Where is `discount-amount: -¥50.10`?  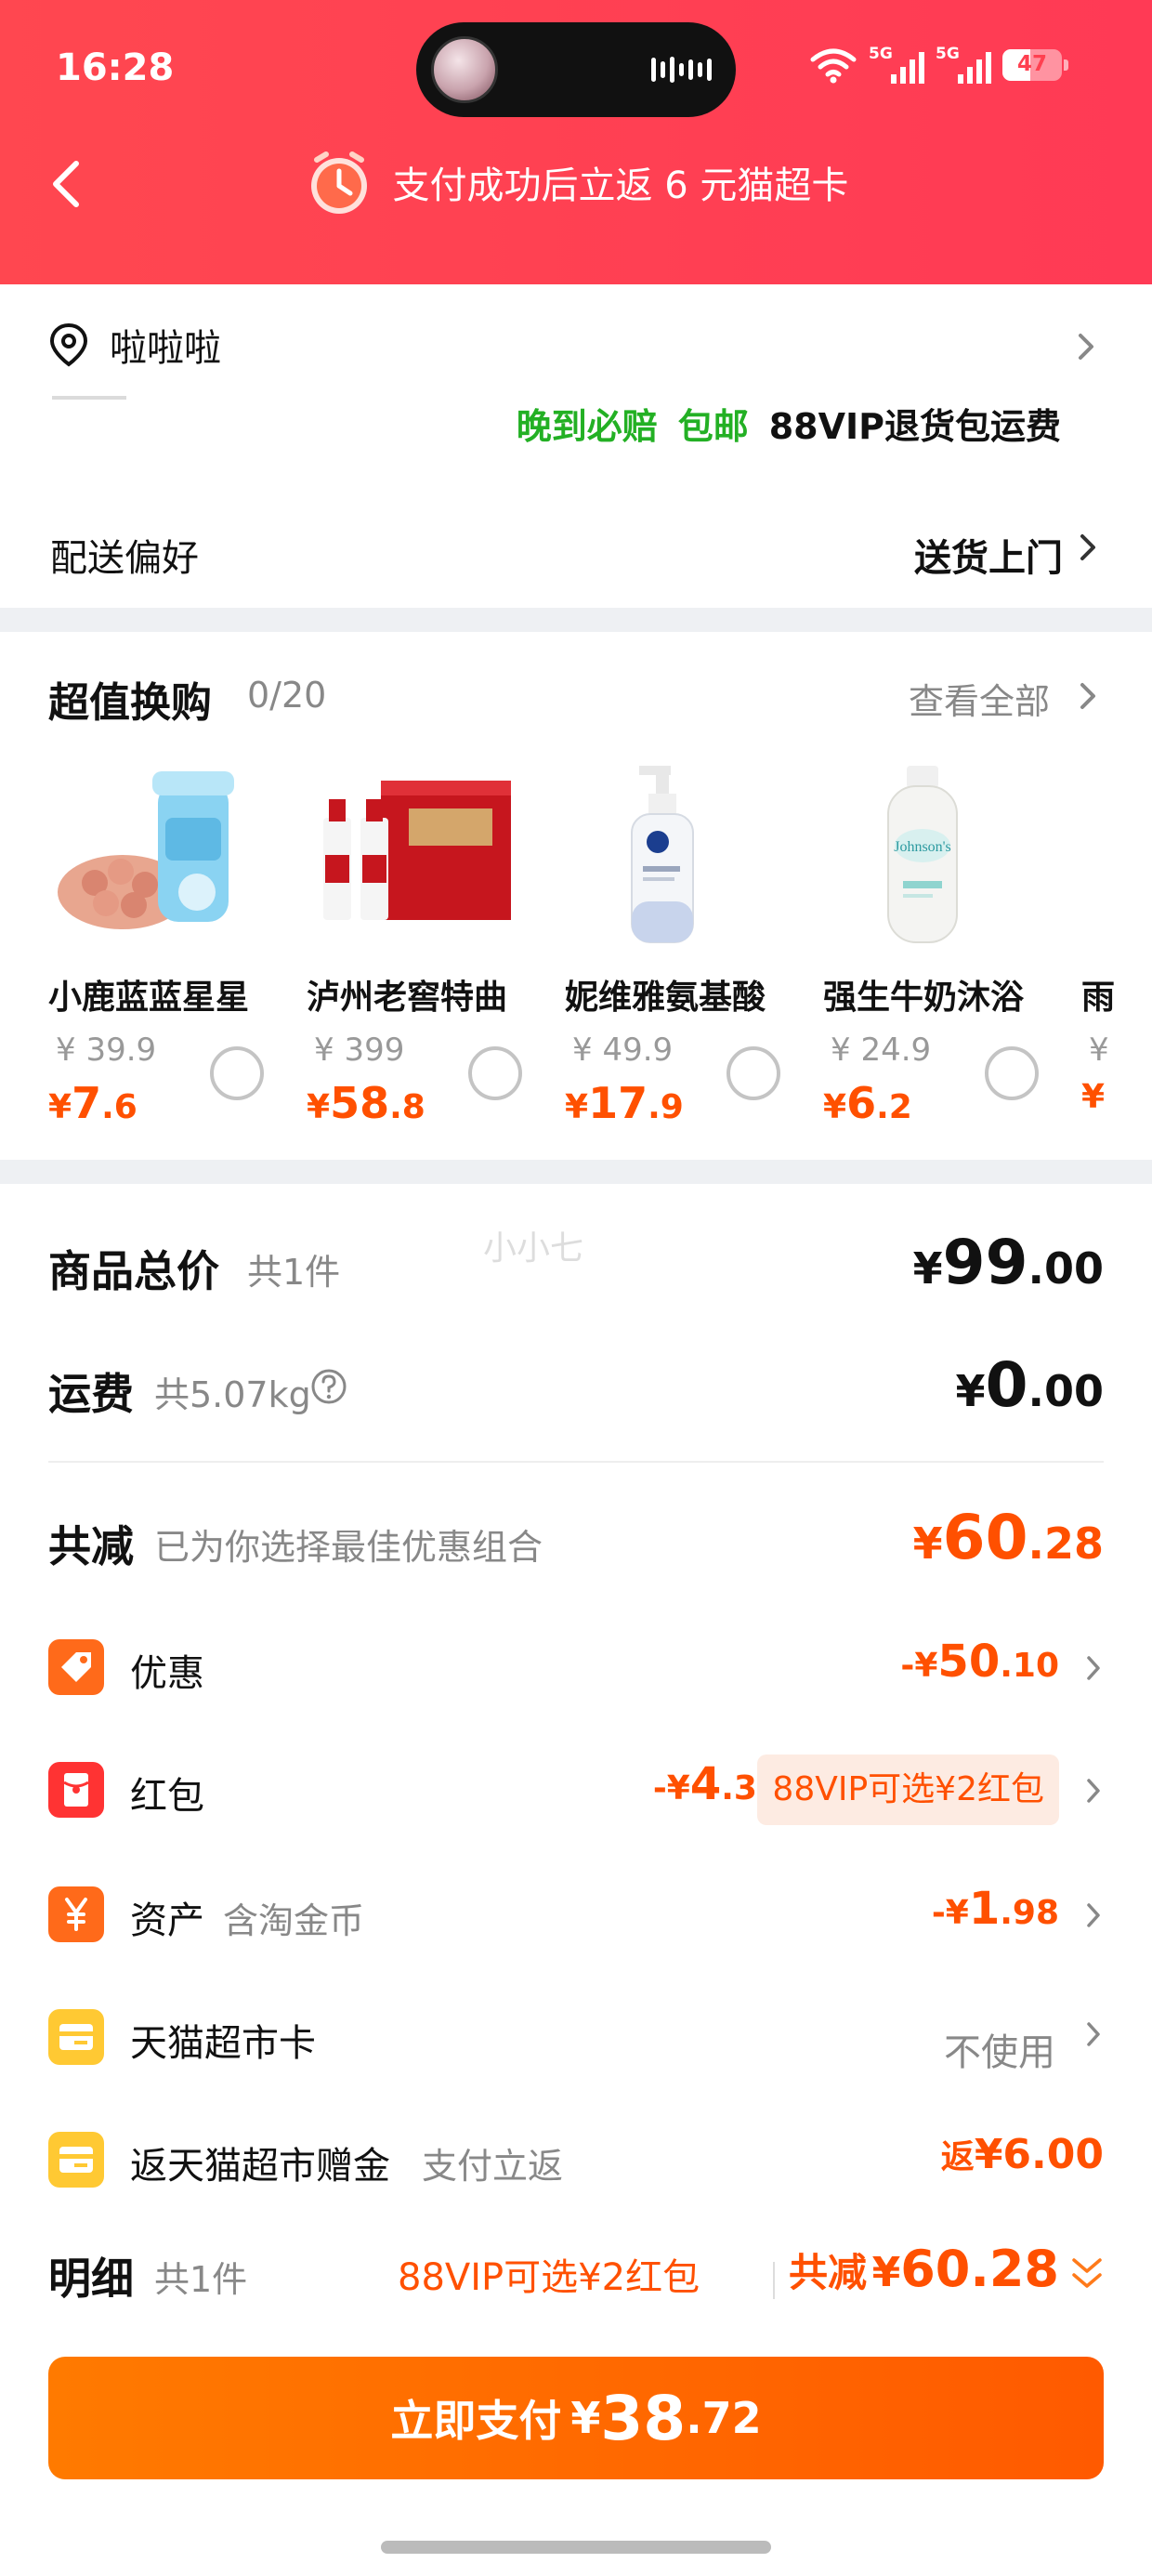 discount-amount: -¥50.10 is located at coordinates (979, 1662).